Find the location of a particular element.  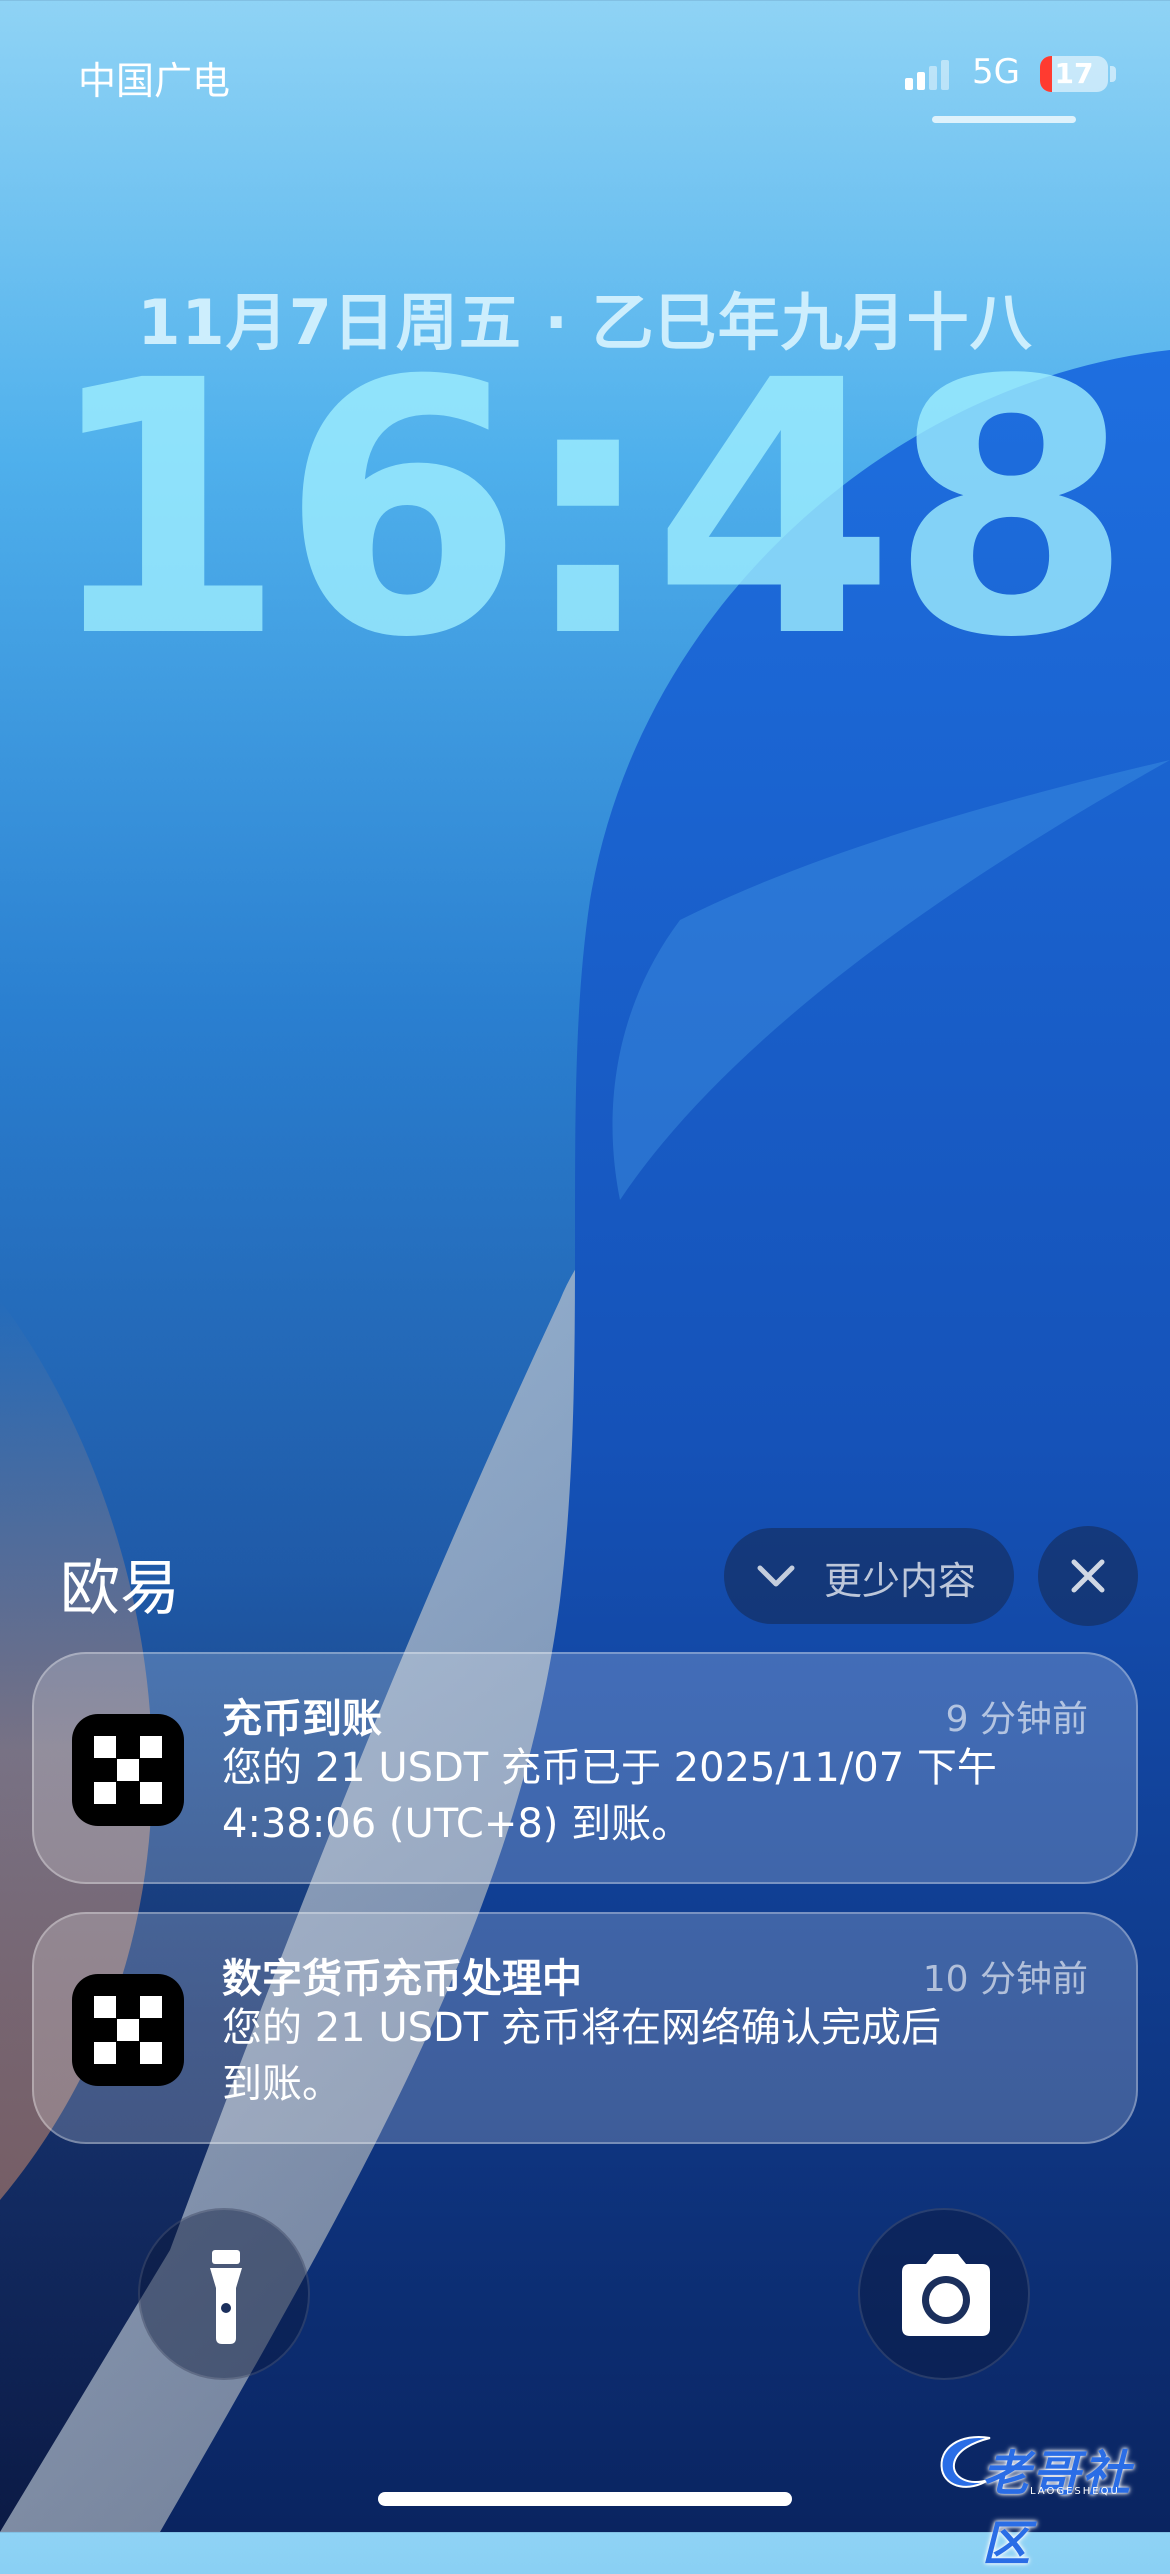

close-icon is located at coordinates (1088, 1576).